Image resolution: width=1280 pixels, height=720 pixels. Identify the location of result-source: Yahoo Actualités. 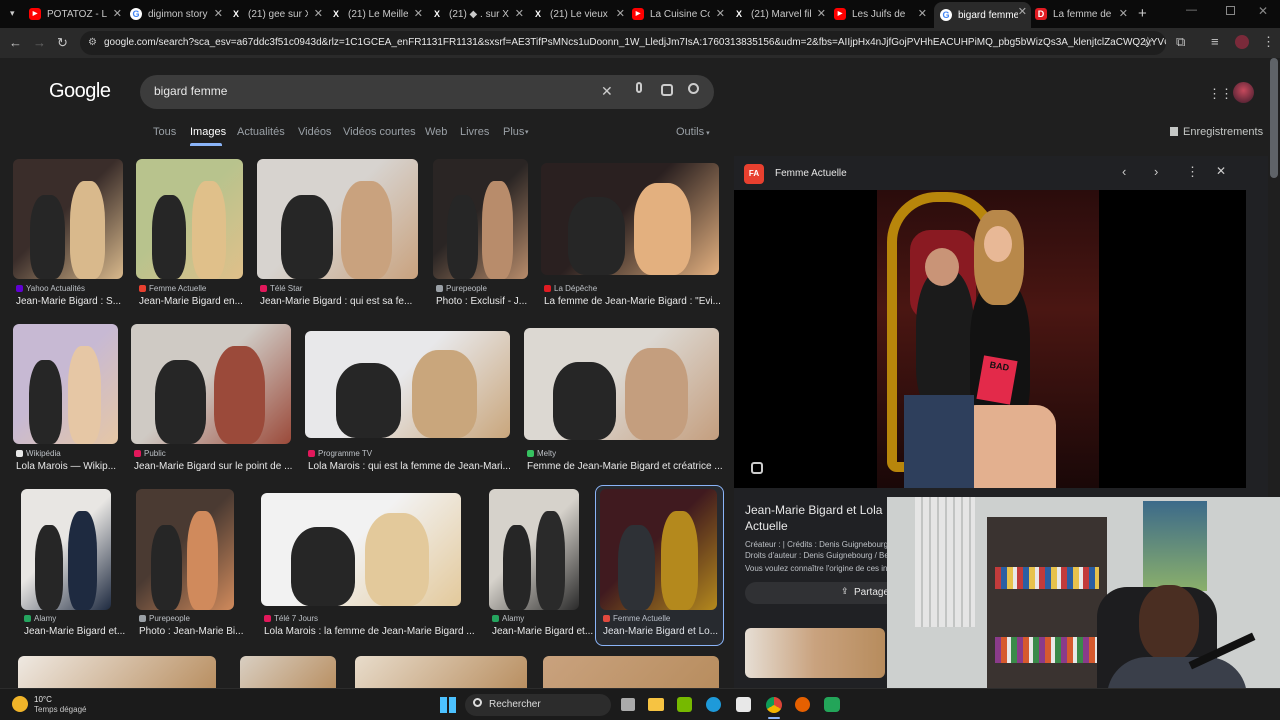
(76, 288).